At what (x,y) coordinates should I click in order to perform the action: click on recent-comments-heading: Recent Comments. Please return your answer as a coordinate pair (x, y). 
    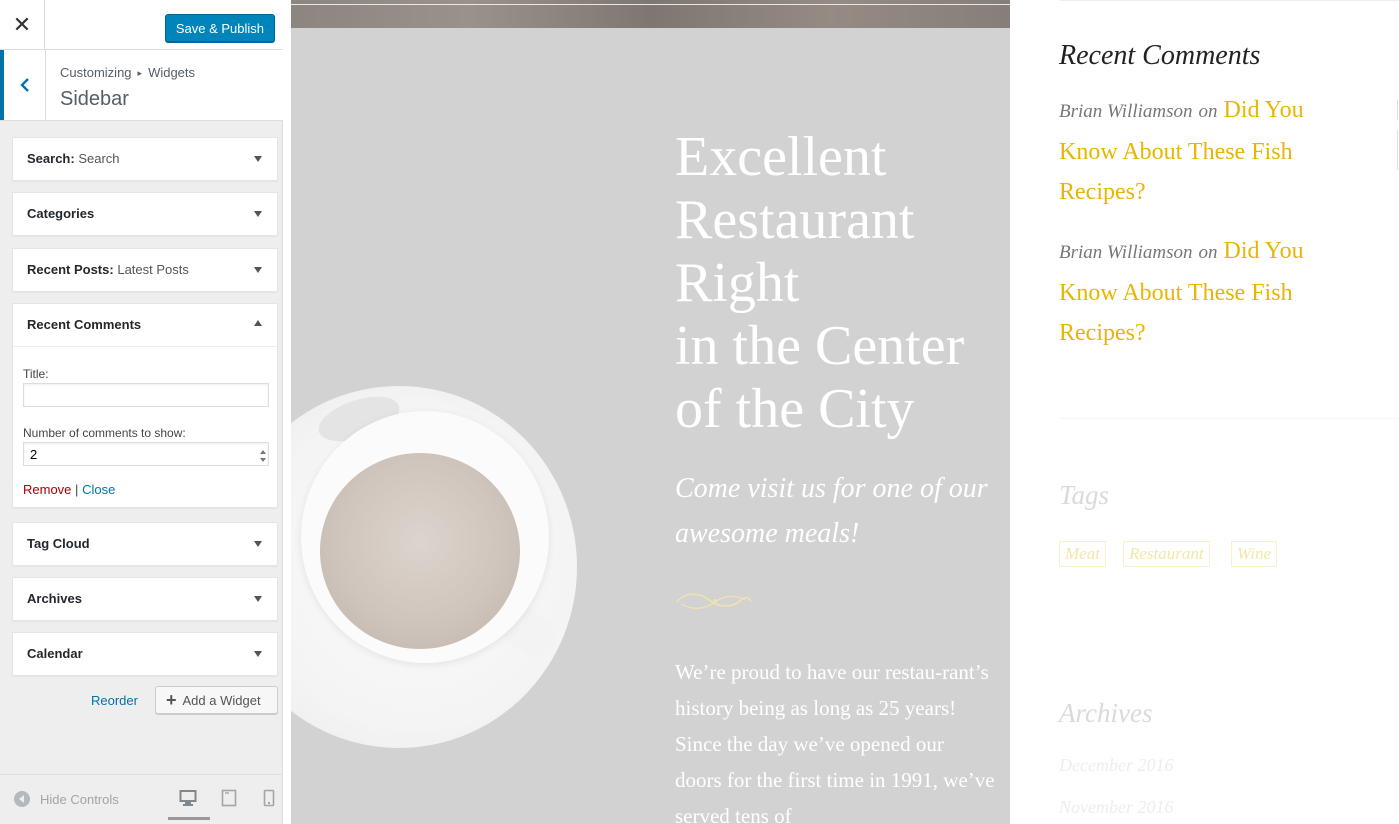
    Looking at the image, I should click on (1160, 55).